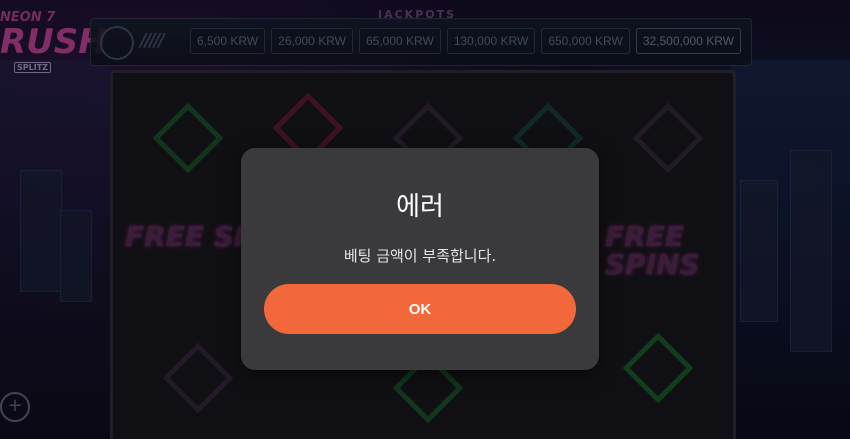 The width and height of the screenshot is (850, 439). Describe the element at coordinates (420, 309) in the screenshot. I see `ok-button: OK` at that location.